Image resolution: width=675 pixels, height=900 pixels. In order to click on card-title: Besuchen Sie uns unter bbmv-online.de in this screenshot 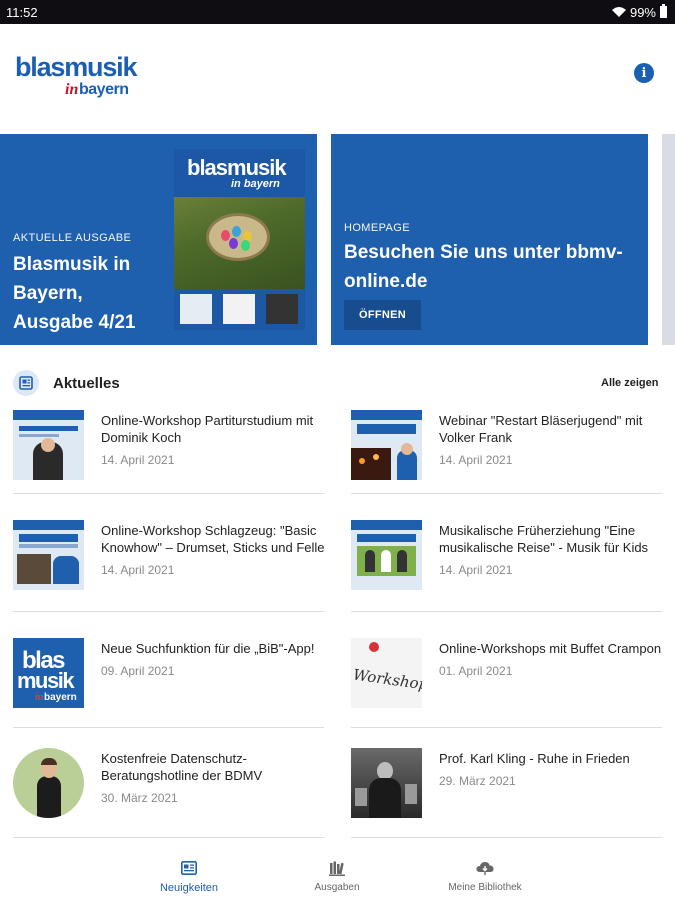, I will do `click(483, 267)`.